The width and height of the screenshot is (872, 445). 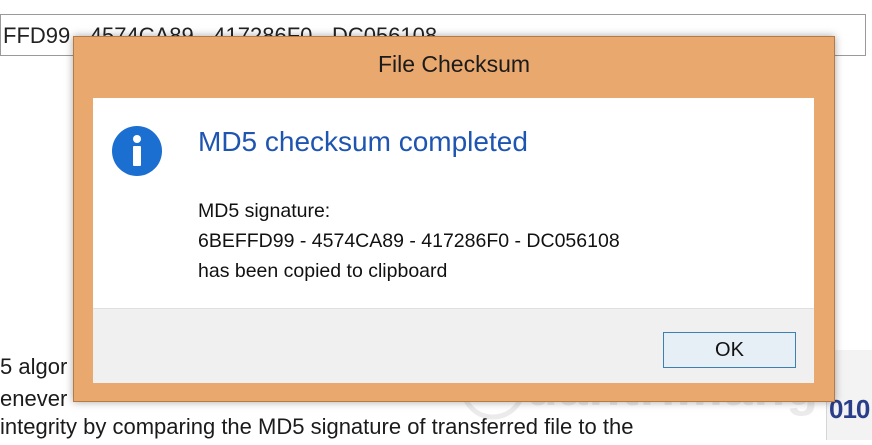 I want to click on ok-button: OK, so click(x=729, y=350).